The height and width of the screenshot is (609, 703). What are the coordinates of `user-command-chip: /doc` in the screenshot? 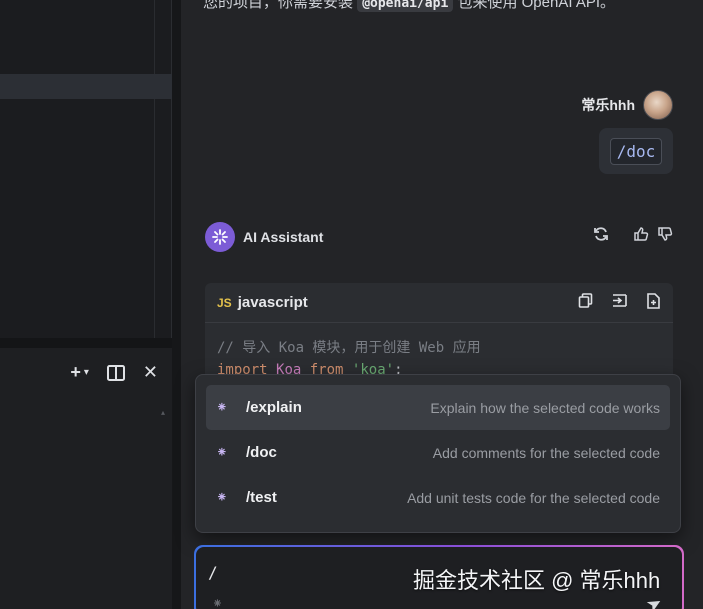 It's located at (636, 151).